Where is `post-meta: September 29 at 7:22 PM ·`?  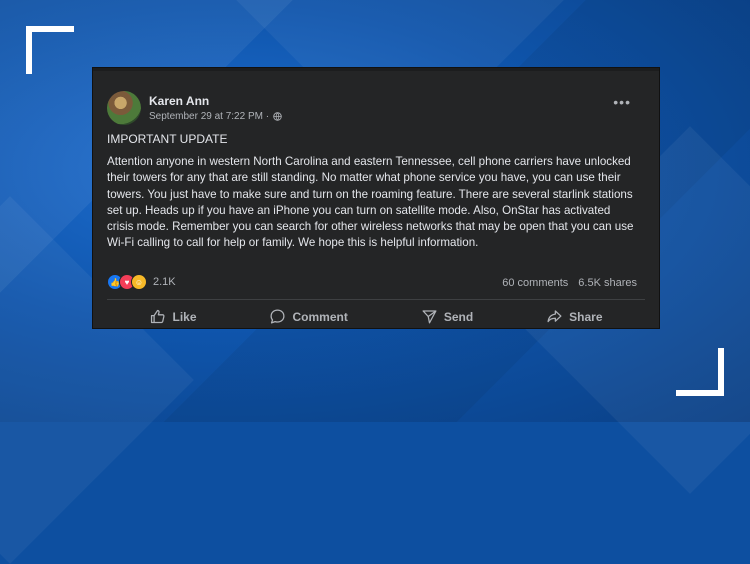 post-meta: September 29 at 7:22 PM · is located at coordinates (215, 116).